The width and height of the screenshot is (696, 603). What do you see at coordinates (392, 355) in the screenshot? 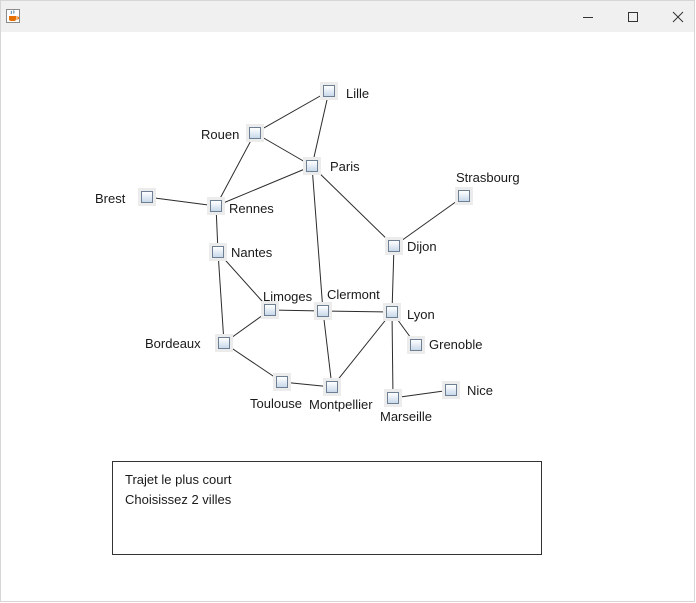
I see `route-lyon-marseille` at bounding box center [392, 355].